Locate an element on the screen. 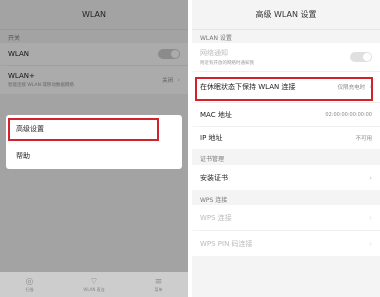  page-title: 高级 WLAN 设置 is located at coordinates (286, 15).